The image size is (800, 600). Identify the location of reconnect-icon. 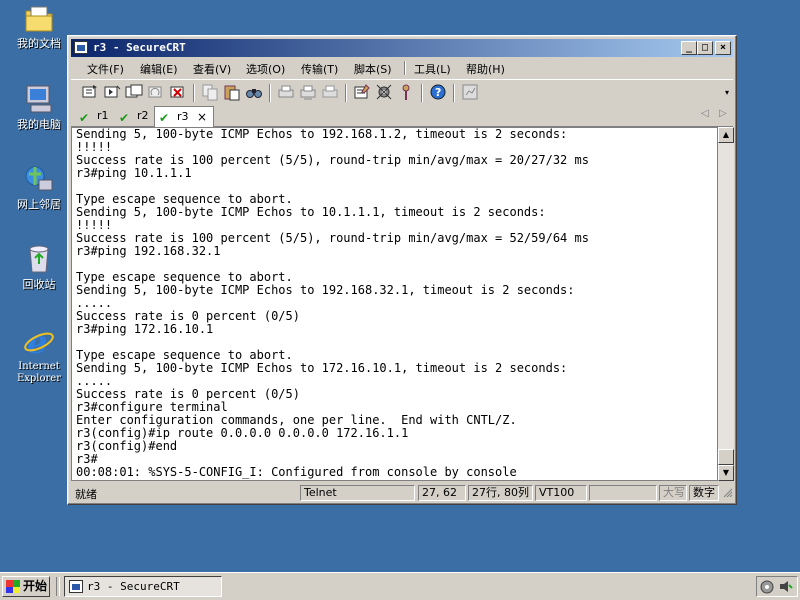
(156, 92).